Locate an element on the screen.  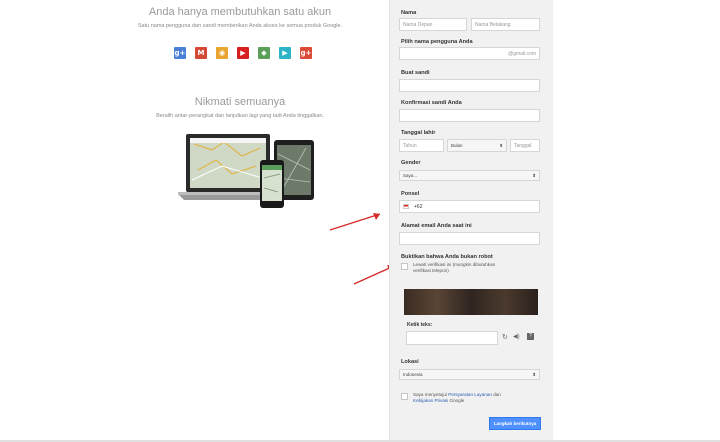
robot-proof-label: Buktikan bahwa Anda bukan robot is located at coordinates (447, 257).